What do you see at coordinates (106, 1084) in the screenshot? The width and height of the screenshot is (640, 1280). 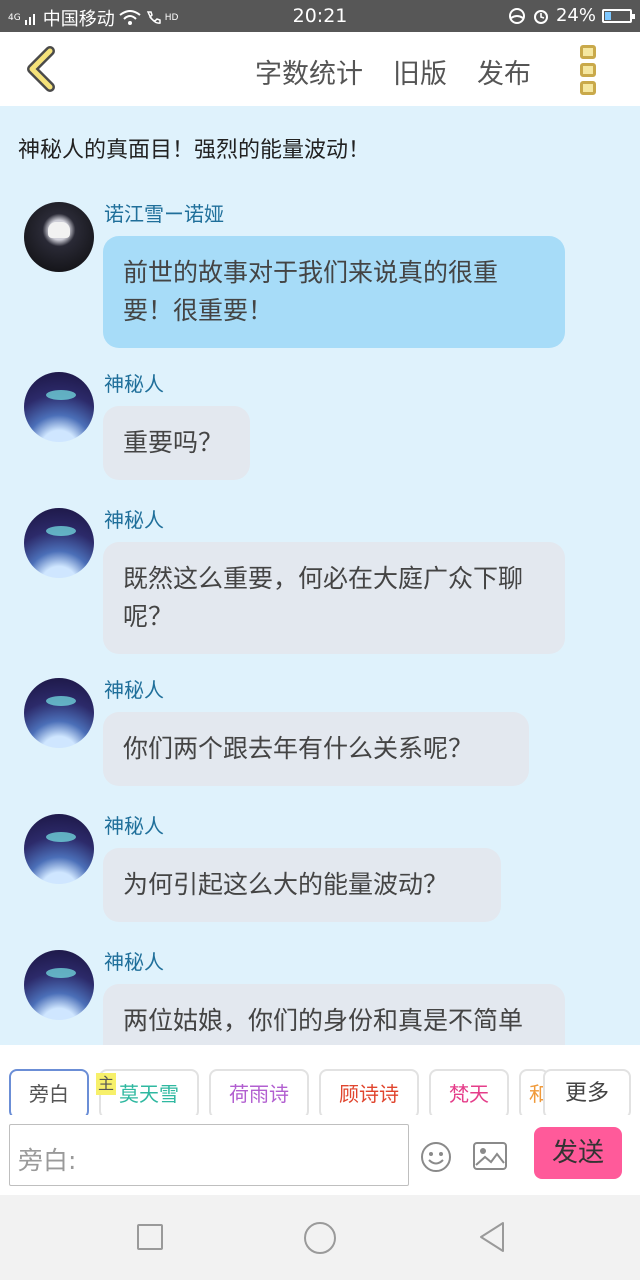 I see `main-role-tag: 主` at bounding box center [106, 1084].